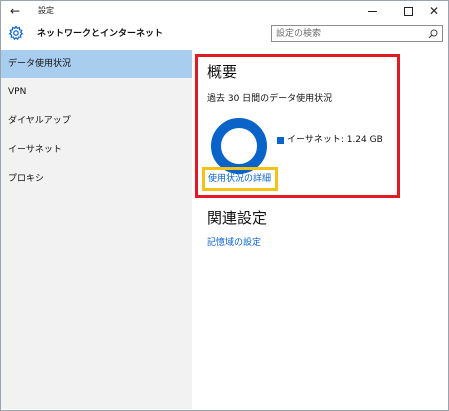 This screenshot has width=449, height=411. What do you see at coordinates (237, 218) in the screenshot?
I see `related-settings-heading: 関連設定` at bounding box center [237, 218].